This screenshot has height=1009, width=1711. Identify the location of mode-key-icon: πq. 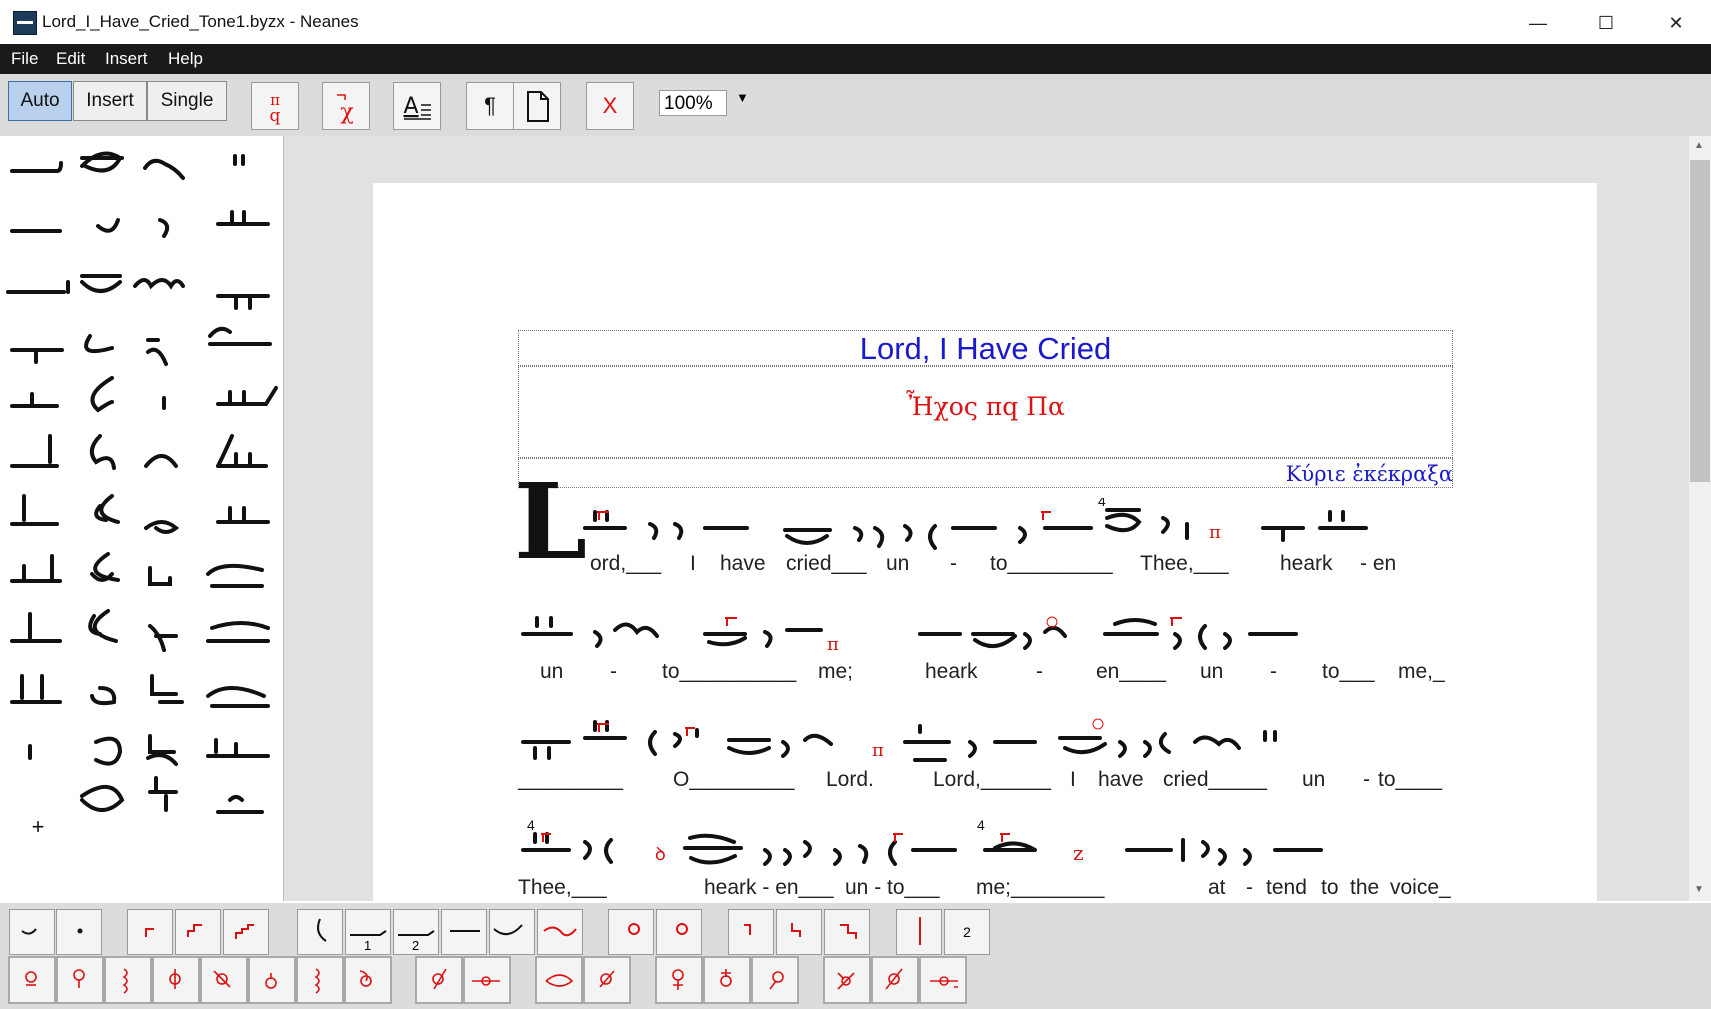
(275, 108).